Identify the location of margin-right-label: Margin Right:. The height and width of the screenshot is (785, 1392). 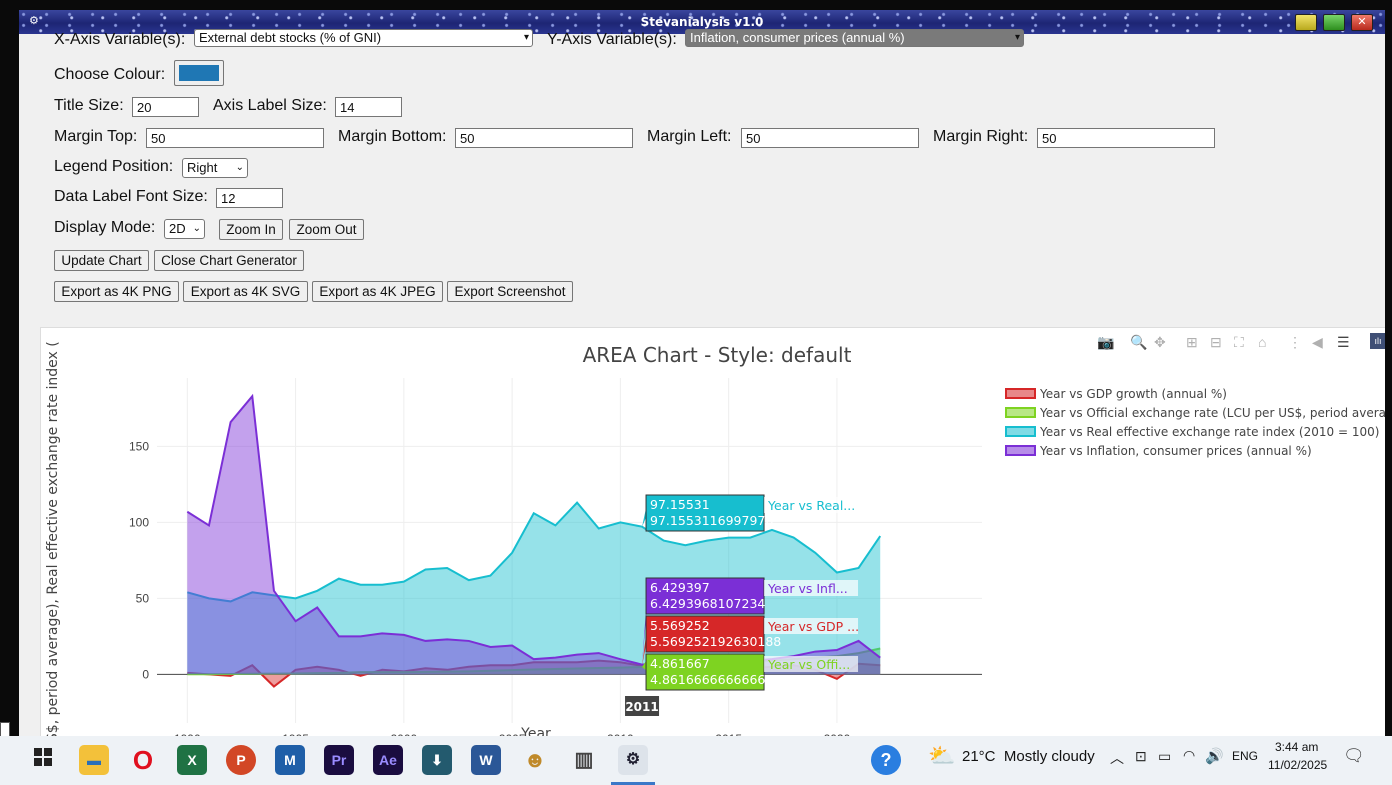
(981, 136).